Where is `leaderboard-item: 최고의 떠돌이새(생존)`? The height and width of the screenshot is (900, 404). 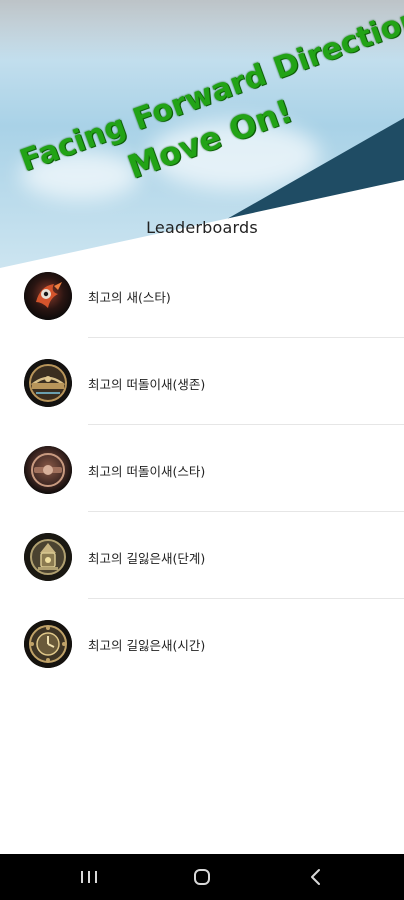 leaderboard-item: 최고의 떠돌이새(생존) is located at coordinates (202, 381).